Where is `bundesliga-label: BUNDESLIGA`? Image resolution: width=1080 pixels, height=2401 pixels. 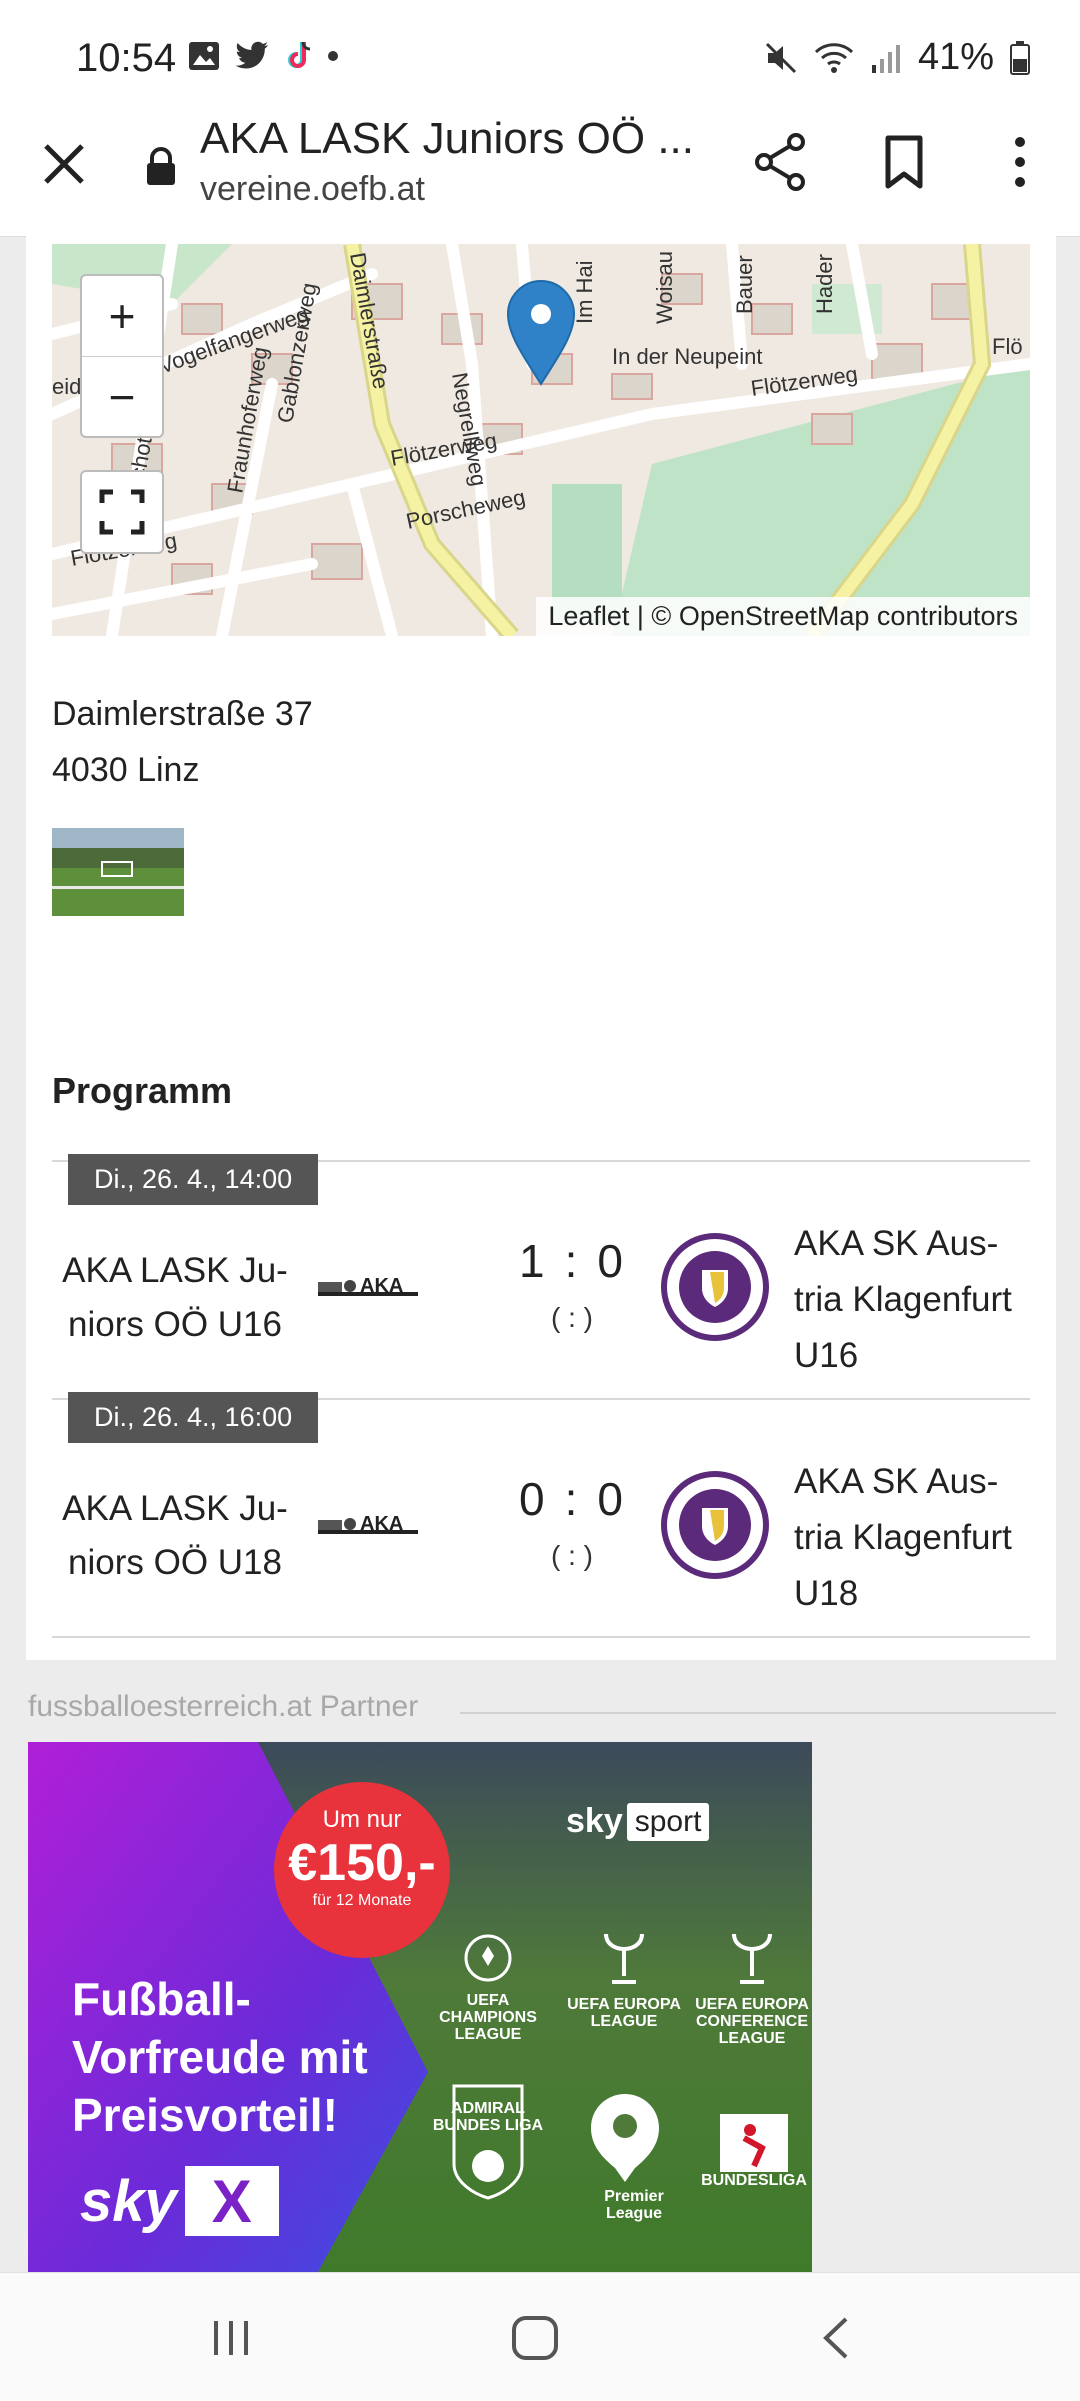 bundesliga-label: BUNDESLIGA is located at coordinates (754, 2180).